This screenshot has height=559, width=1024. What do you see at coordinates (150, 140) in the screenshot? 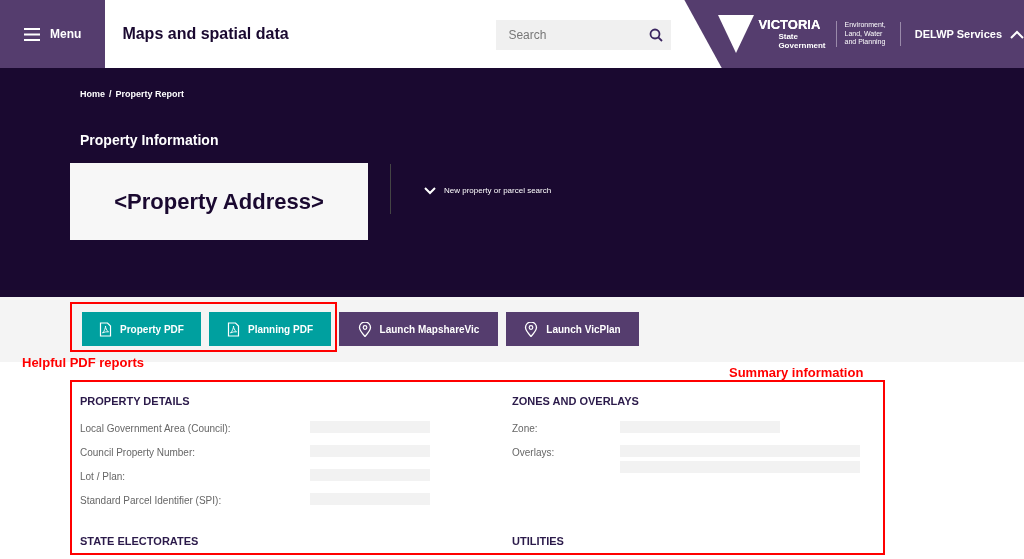
I see `page-title: Property Information` at bounding box center [150, 140].